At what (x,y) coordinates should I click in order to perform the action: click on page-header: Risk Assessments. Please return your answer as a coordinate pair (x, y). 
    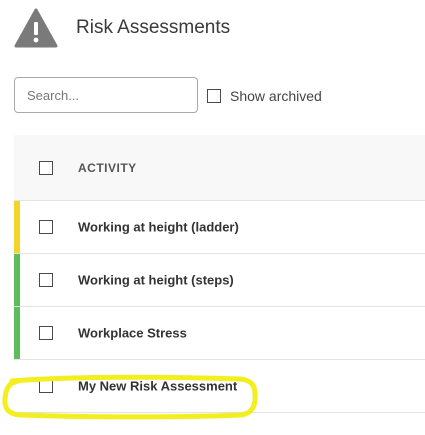
    Looking at the image, I should click on (212, 30).